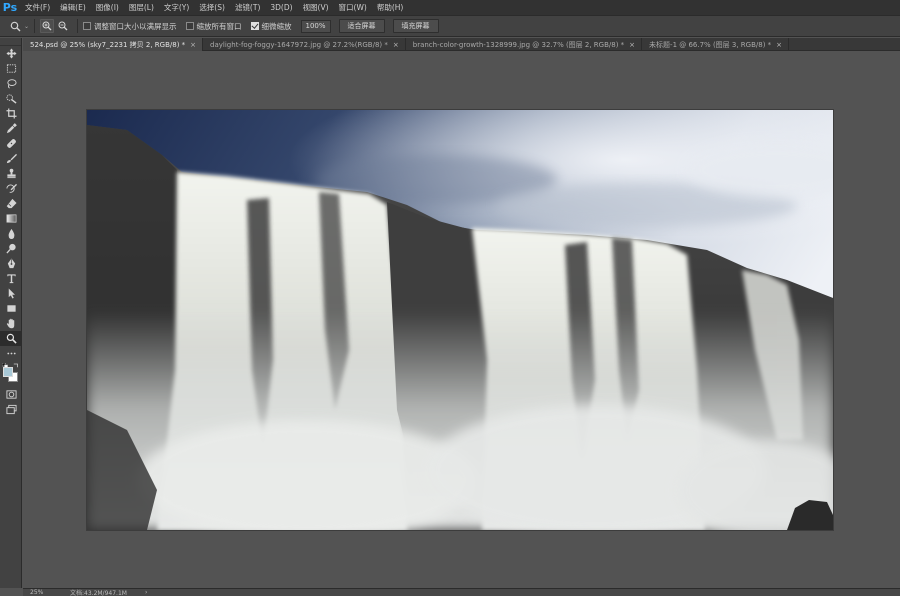 This screenshot has width=900, height=596. What do you see at coordinates (146, 592) in the screenshot?
I see `status-menu-arrow-icon: ›` at bounding box center [146, 592].